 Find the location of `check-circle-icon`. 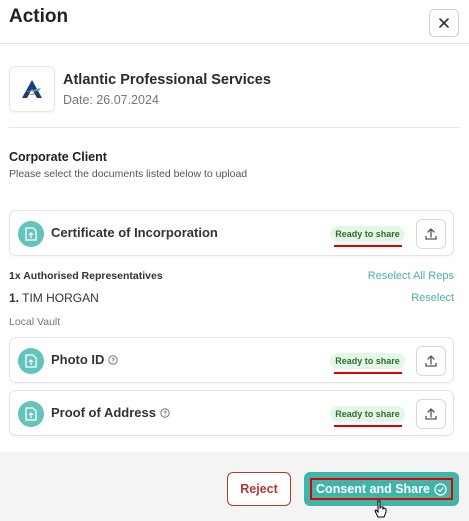

check-circle-icon is located at coordinates (440, 489).